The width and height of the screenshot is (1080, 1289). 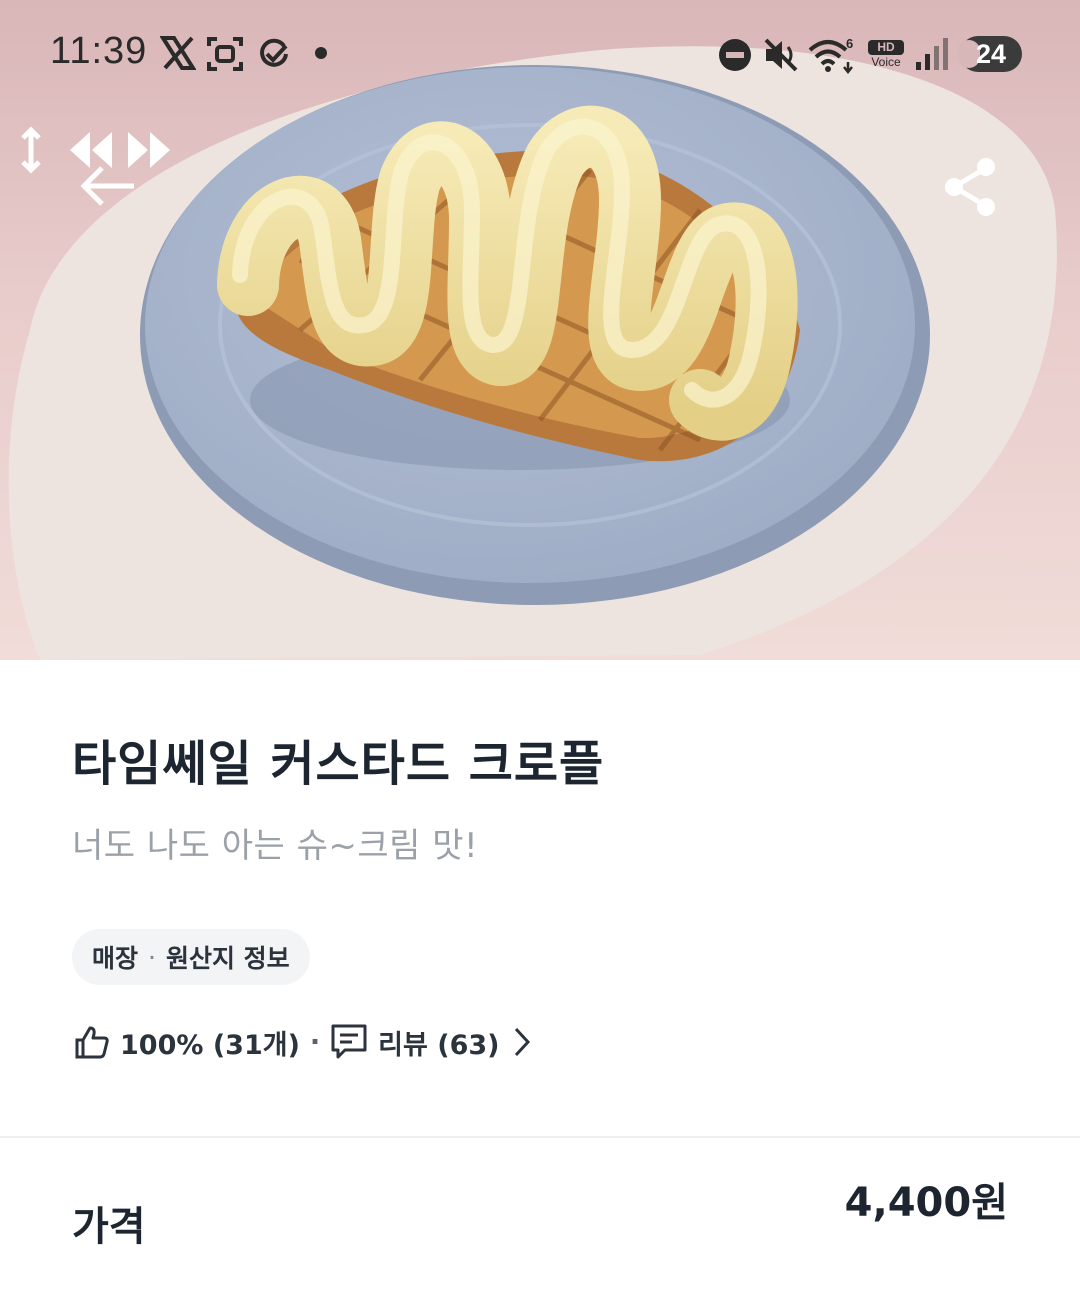 What do you see at coordinates (274, 52) in the screenshot?
I see `check-circle-icon` at bounding box center [274, 52].